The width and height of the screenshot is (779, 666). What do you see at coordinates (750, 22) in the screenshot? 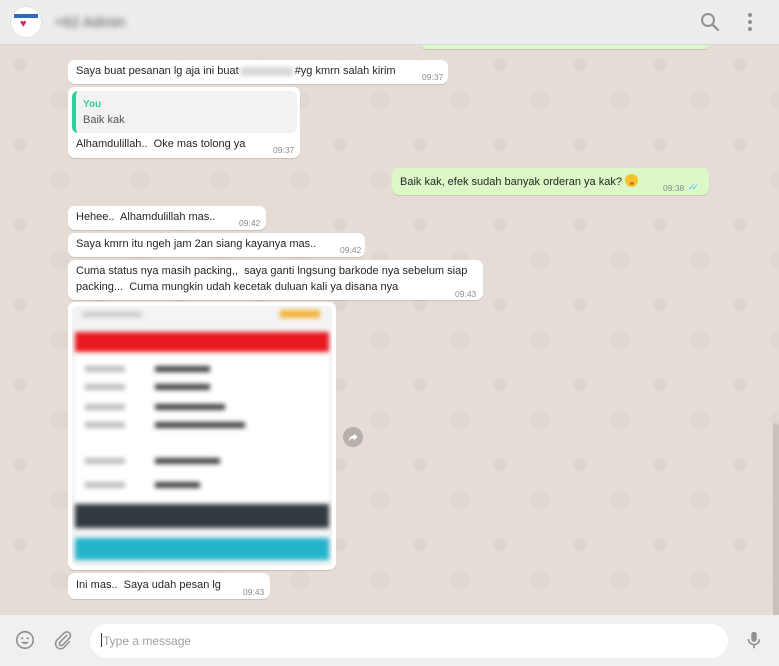
I see `kebab-menu-icon` at bounding box center [750, 22].